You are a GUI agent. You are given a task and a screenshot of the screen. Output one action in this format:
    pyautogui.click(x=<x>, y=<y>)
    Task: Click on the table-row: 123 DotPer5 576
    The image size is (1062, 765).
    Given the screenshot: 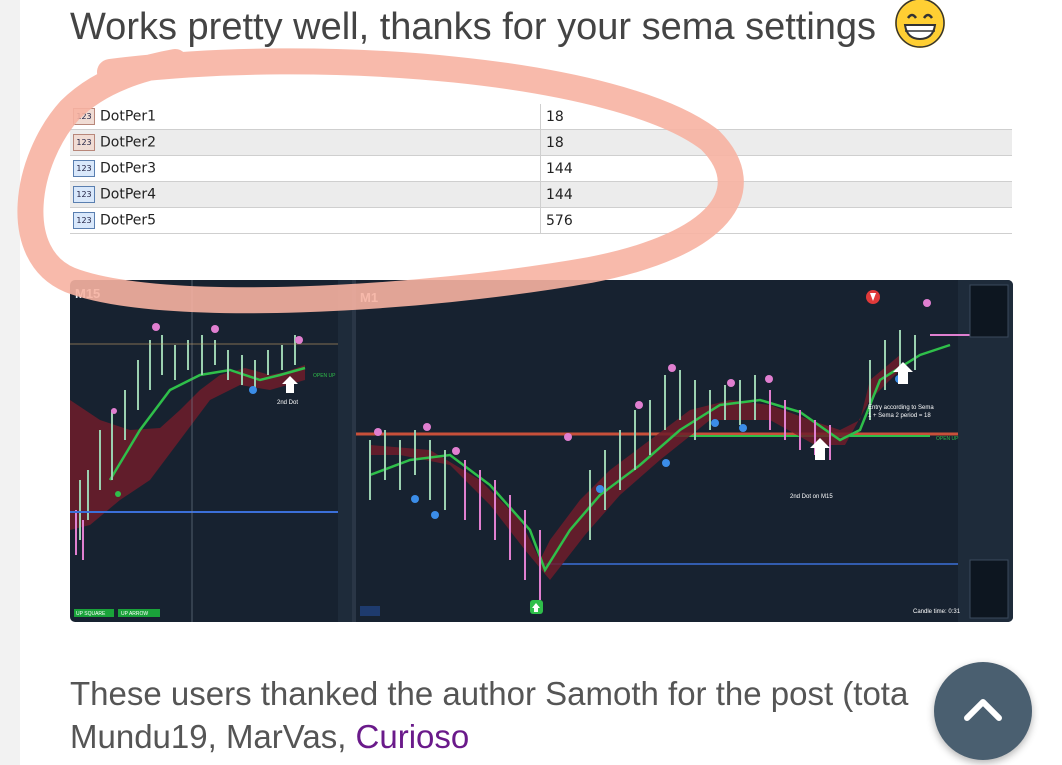 What is the action you would take?
    pyautogui.click(x=541, y=220)
    